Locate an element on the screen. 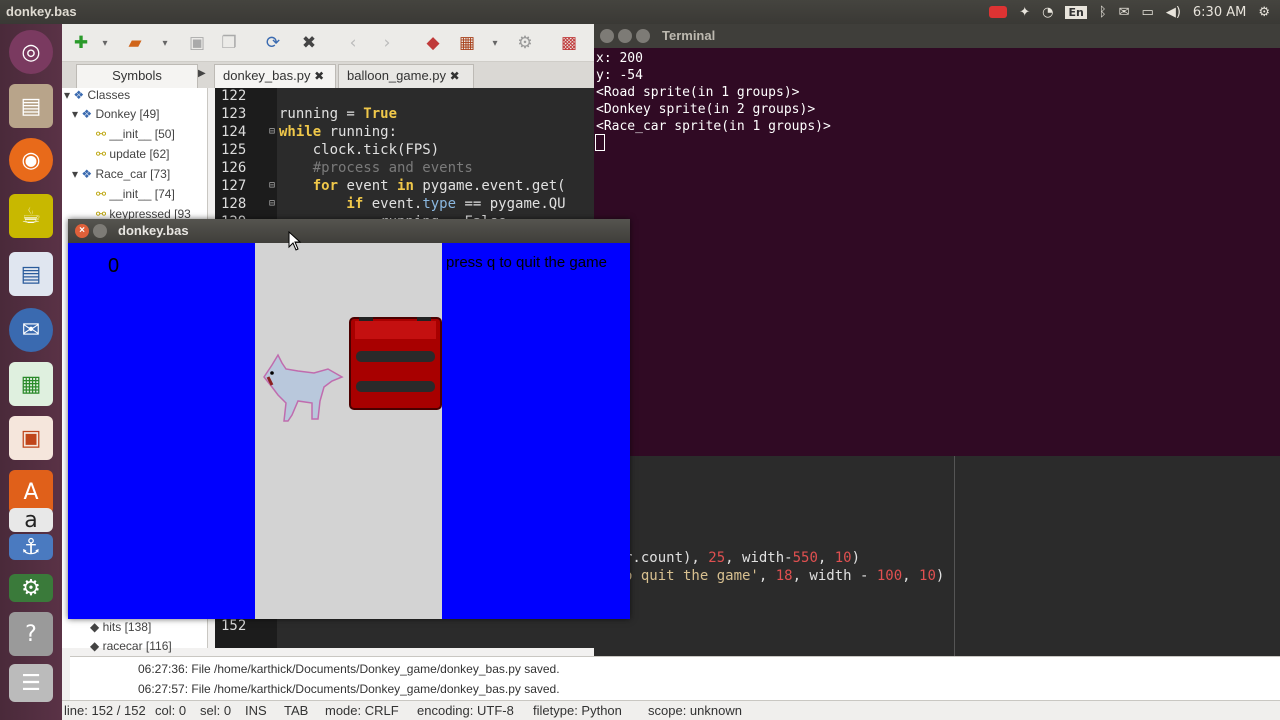  volume-icon: ◀) is located at coordinates (1173, 12).